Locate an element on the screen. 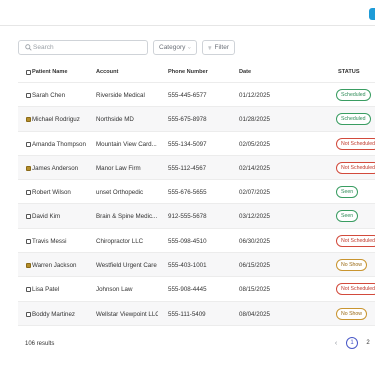  cell-date: 08/15/2025 is located at coordinates (254, 290).